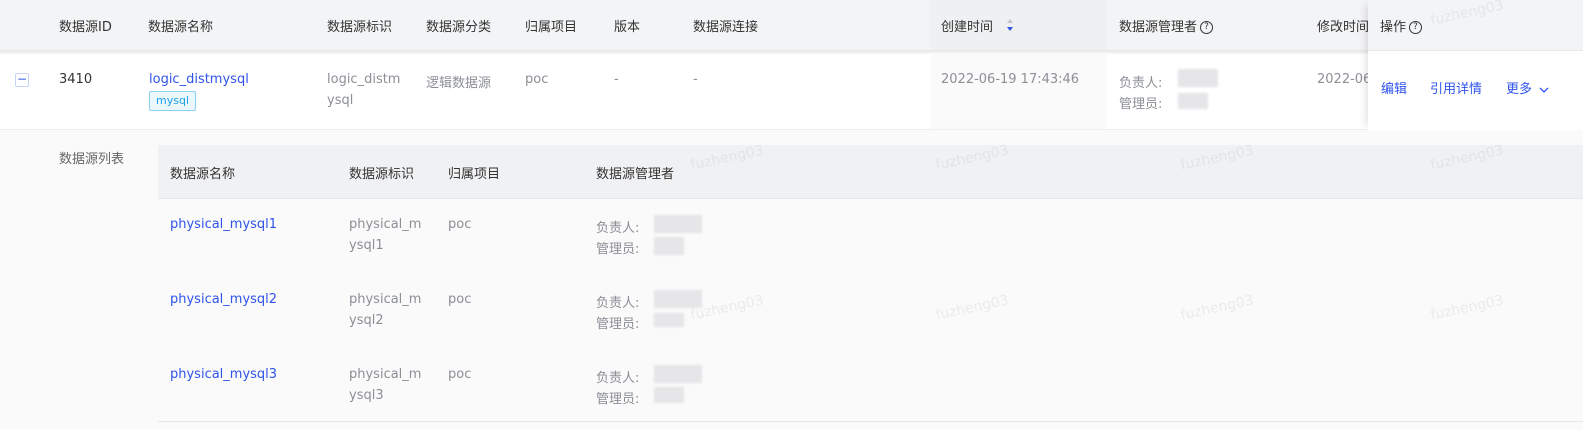 This screenshot has width=1583, height=430. I want to click on col-category: 数据源分类, so click(459, 27).